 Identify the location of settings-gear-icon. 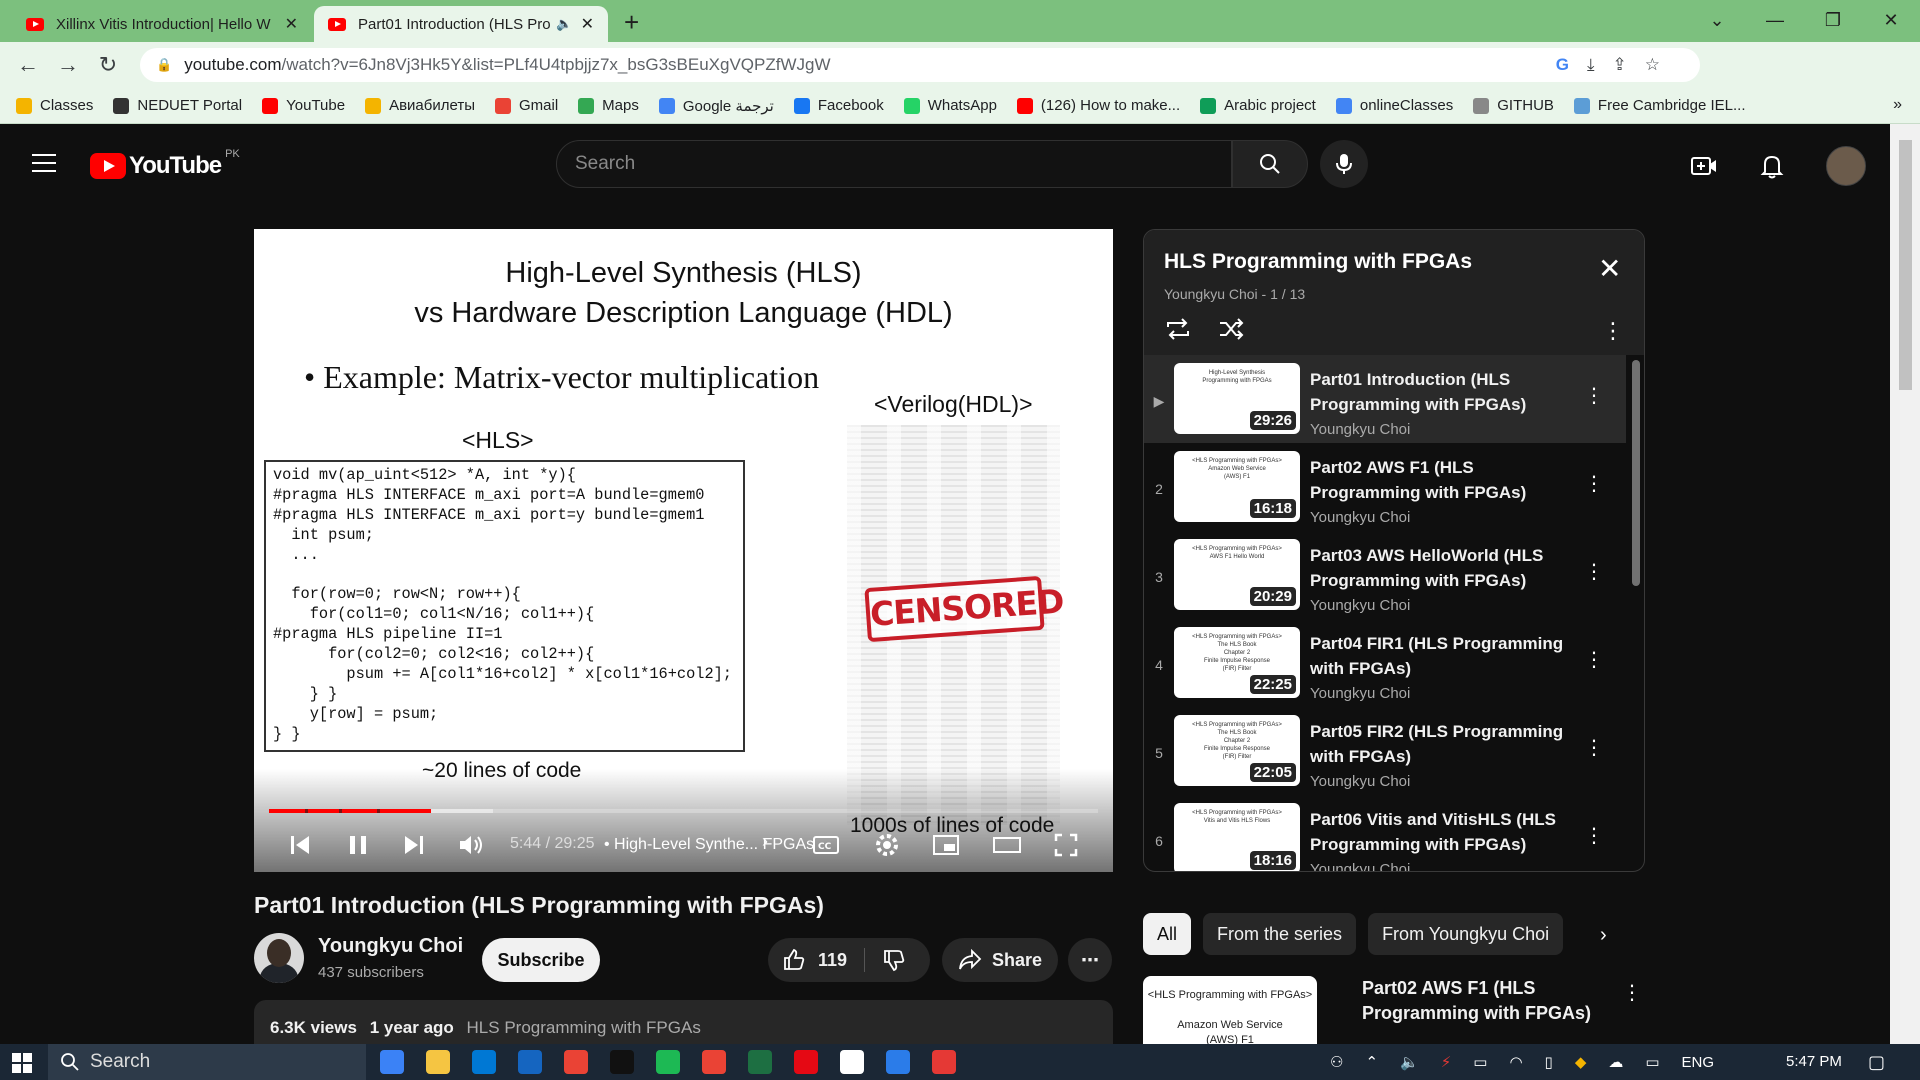
(887, 845).